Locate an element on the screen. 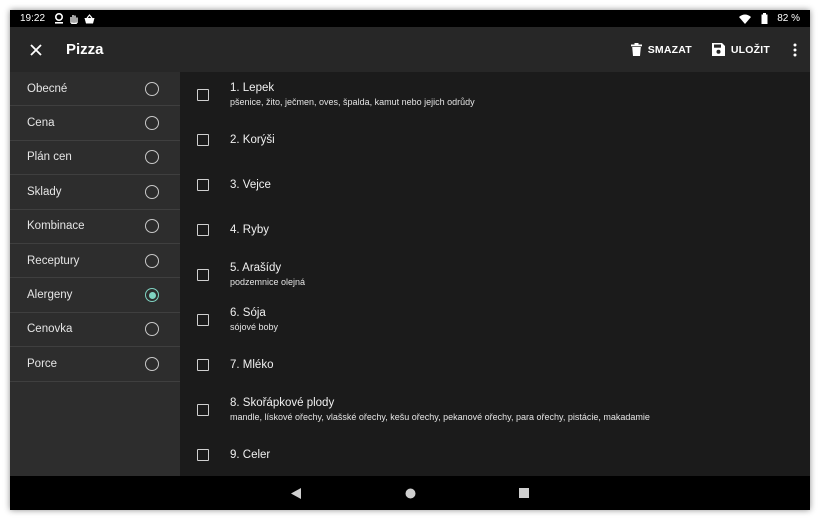  sidebar-item-label: Cenovka is located at coordinates (50, 329).